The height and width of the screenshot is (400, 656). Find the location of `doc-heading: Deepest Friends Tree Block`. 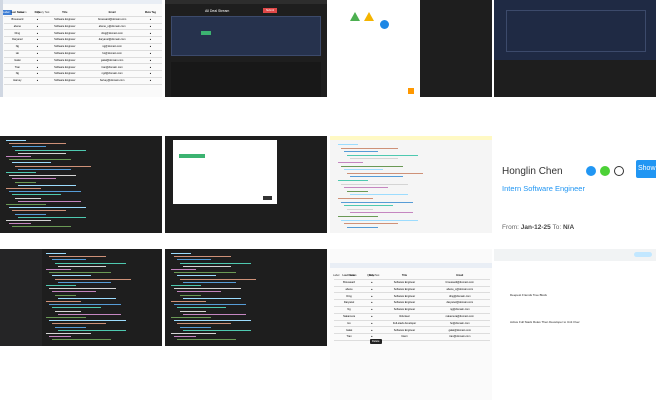

doc-heading: Deepest Friends Tree Block is located at coordinates (529, 295).